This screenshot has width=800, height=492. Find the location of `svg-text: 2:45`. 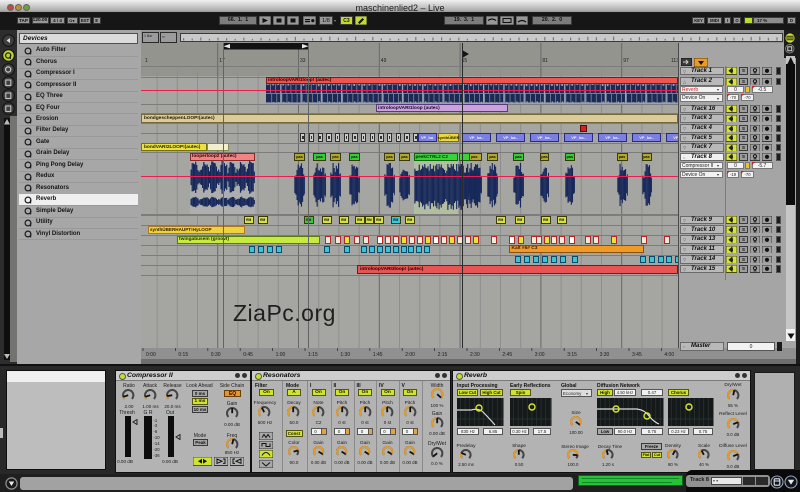

svg-text: 2:45 is located at coordinates (507, 355).